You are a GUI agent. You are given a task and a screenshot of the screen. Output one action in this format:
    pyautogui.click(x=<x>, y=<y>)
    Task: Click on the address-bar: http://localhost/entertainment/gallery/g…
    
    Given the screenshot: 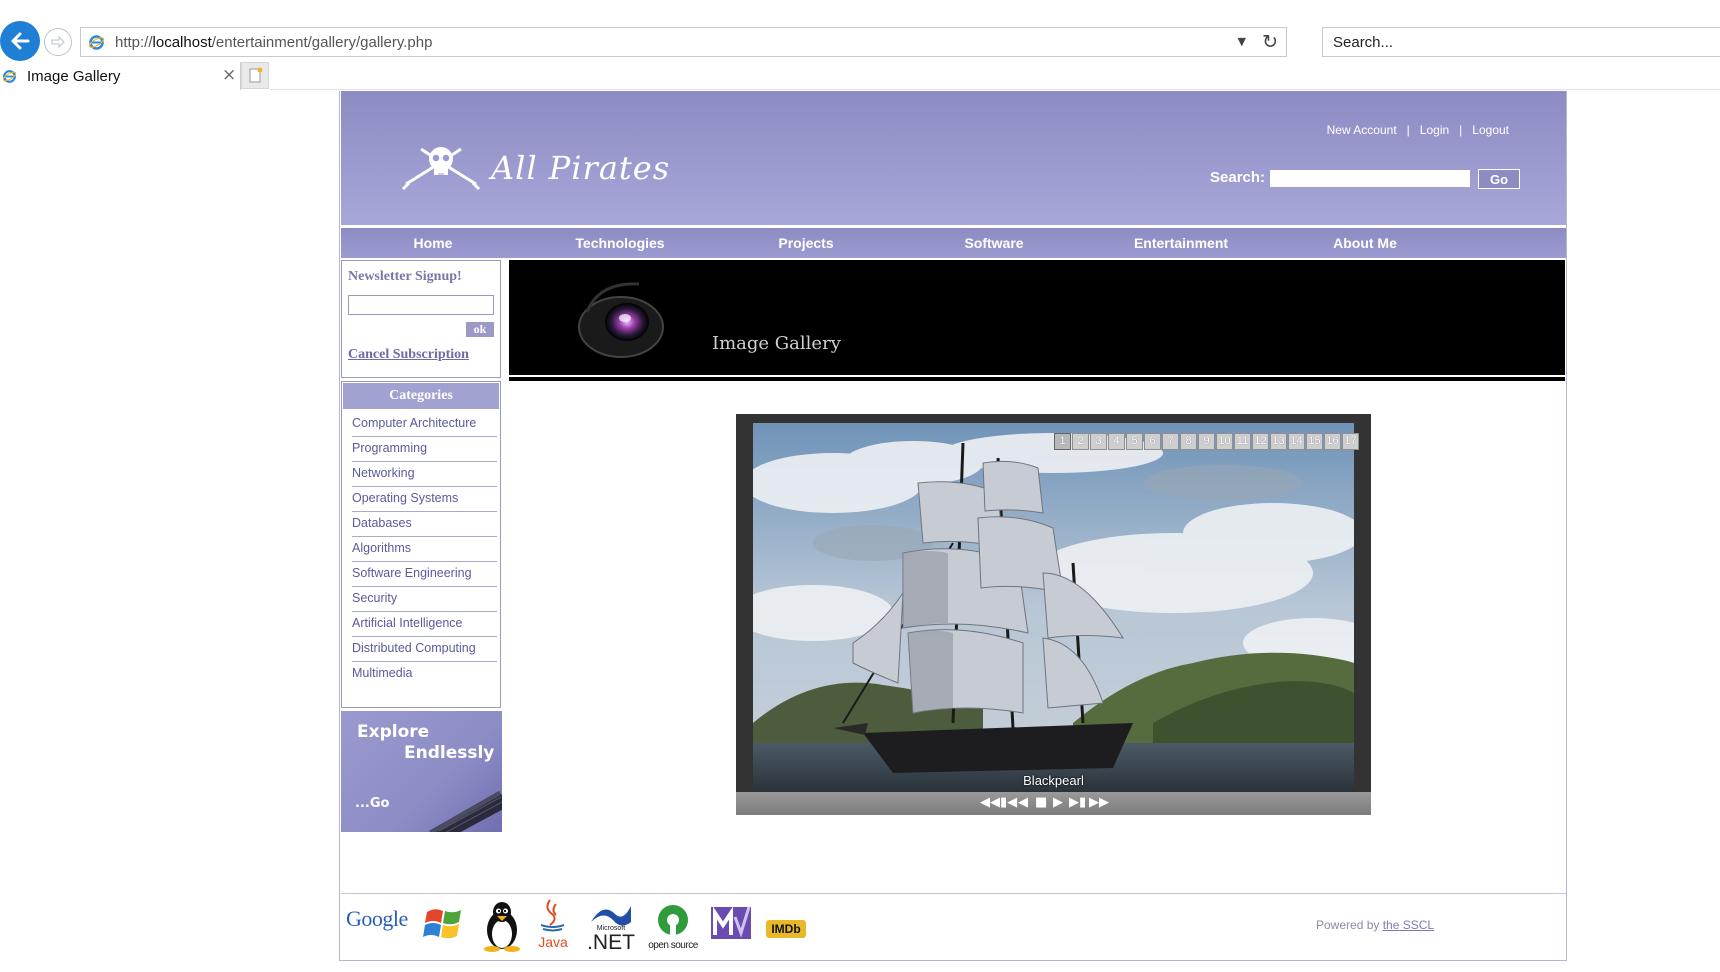 What is the action you would take?
    pyautogui.click(x=683, y=42)
    